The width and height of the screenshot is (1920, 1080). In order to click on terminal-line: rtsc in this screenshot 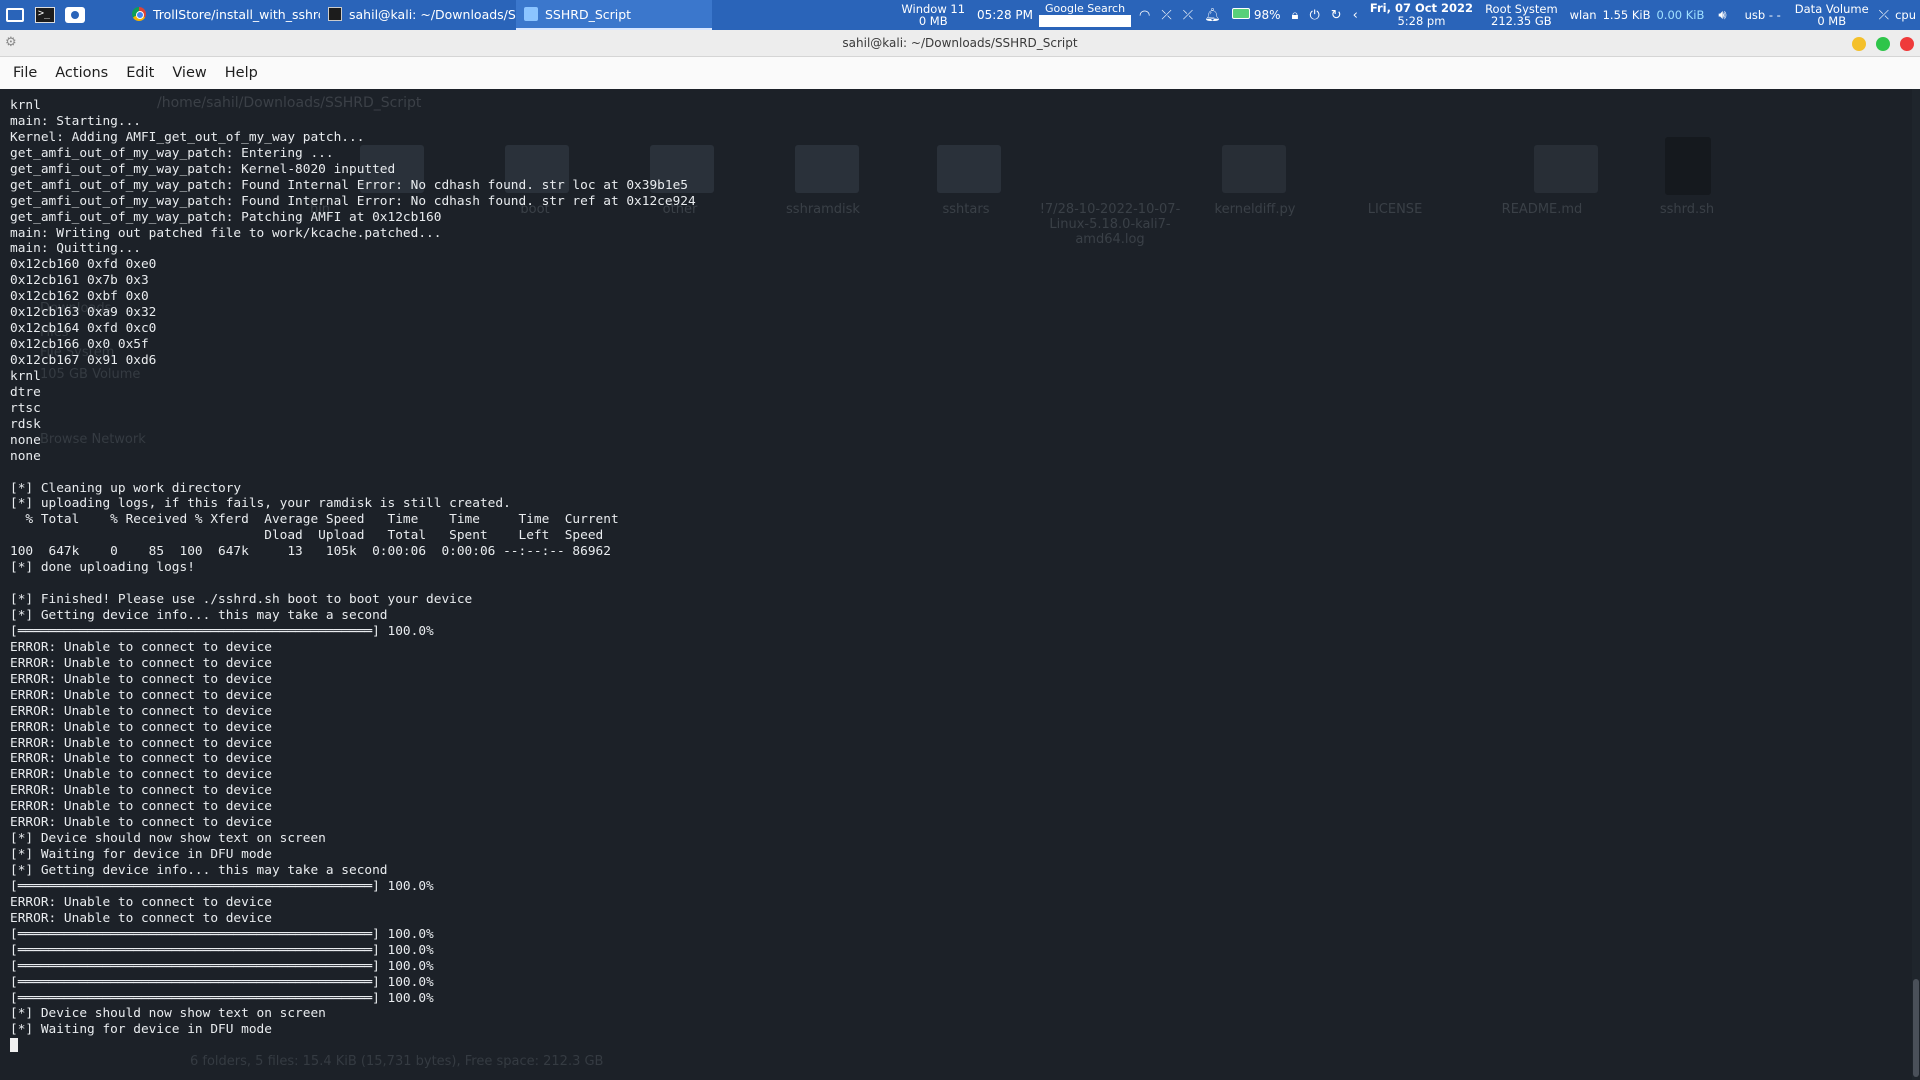, I will do `click(25, 408)`.